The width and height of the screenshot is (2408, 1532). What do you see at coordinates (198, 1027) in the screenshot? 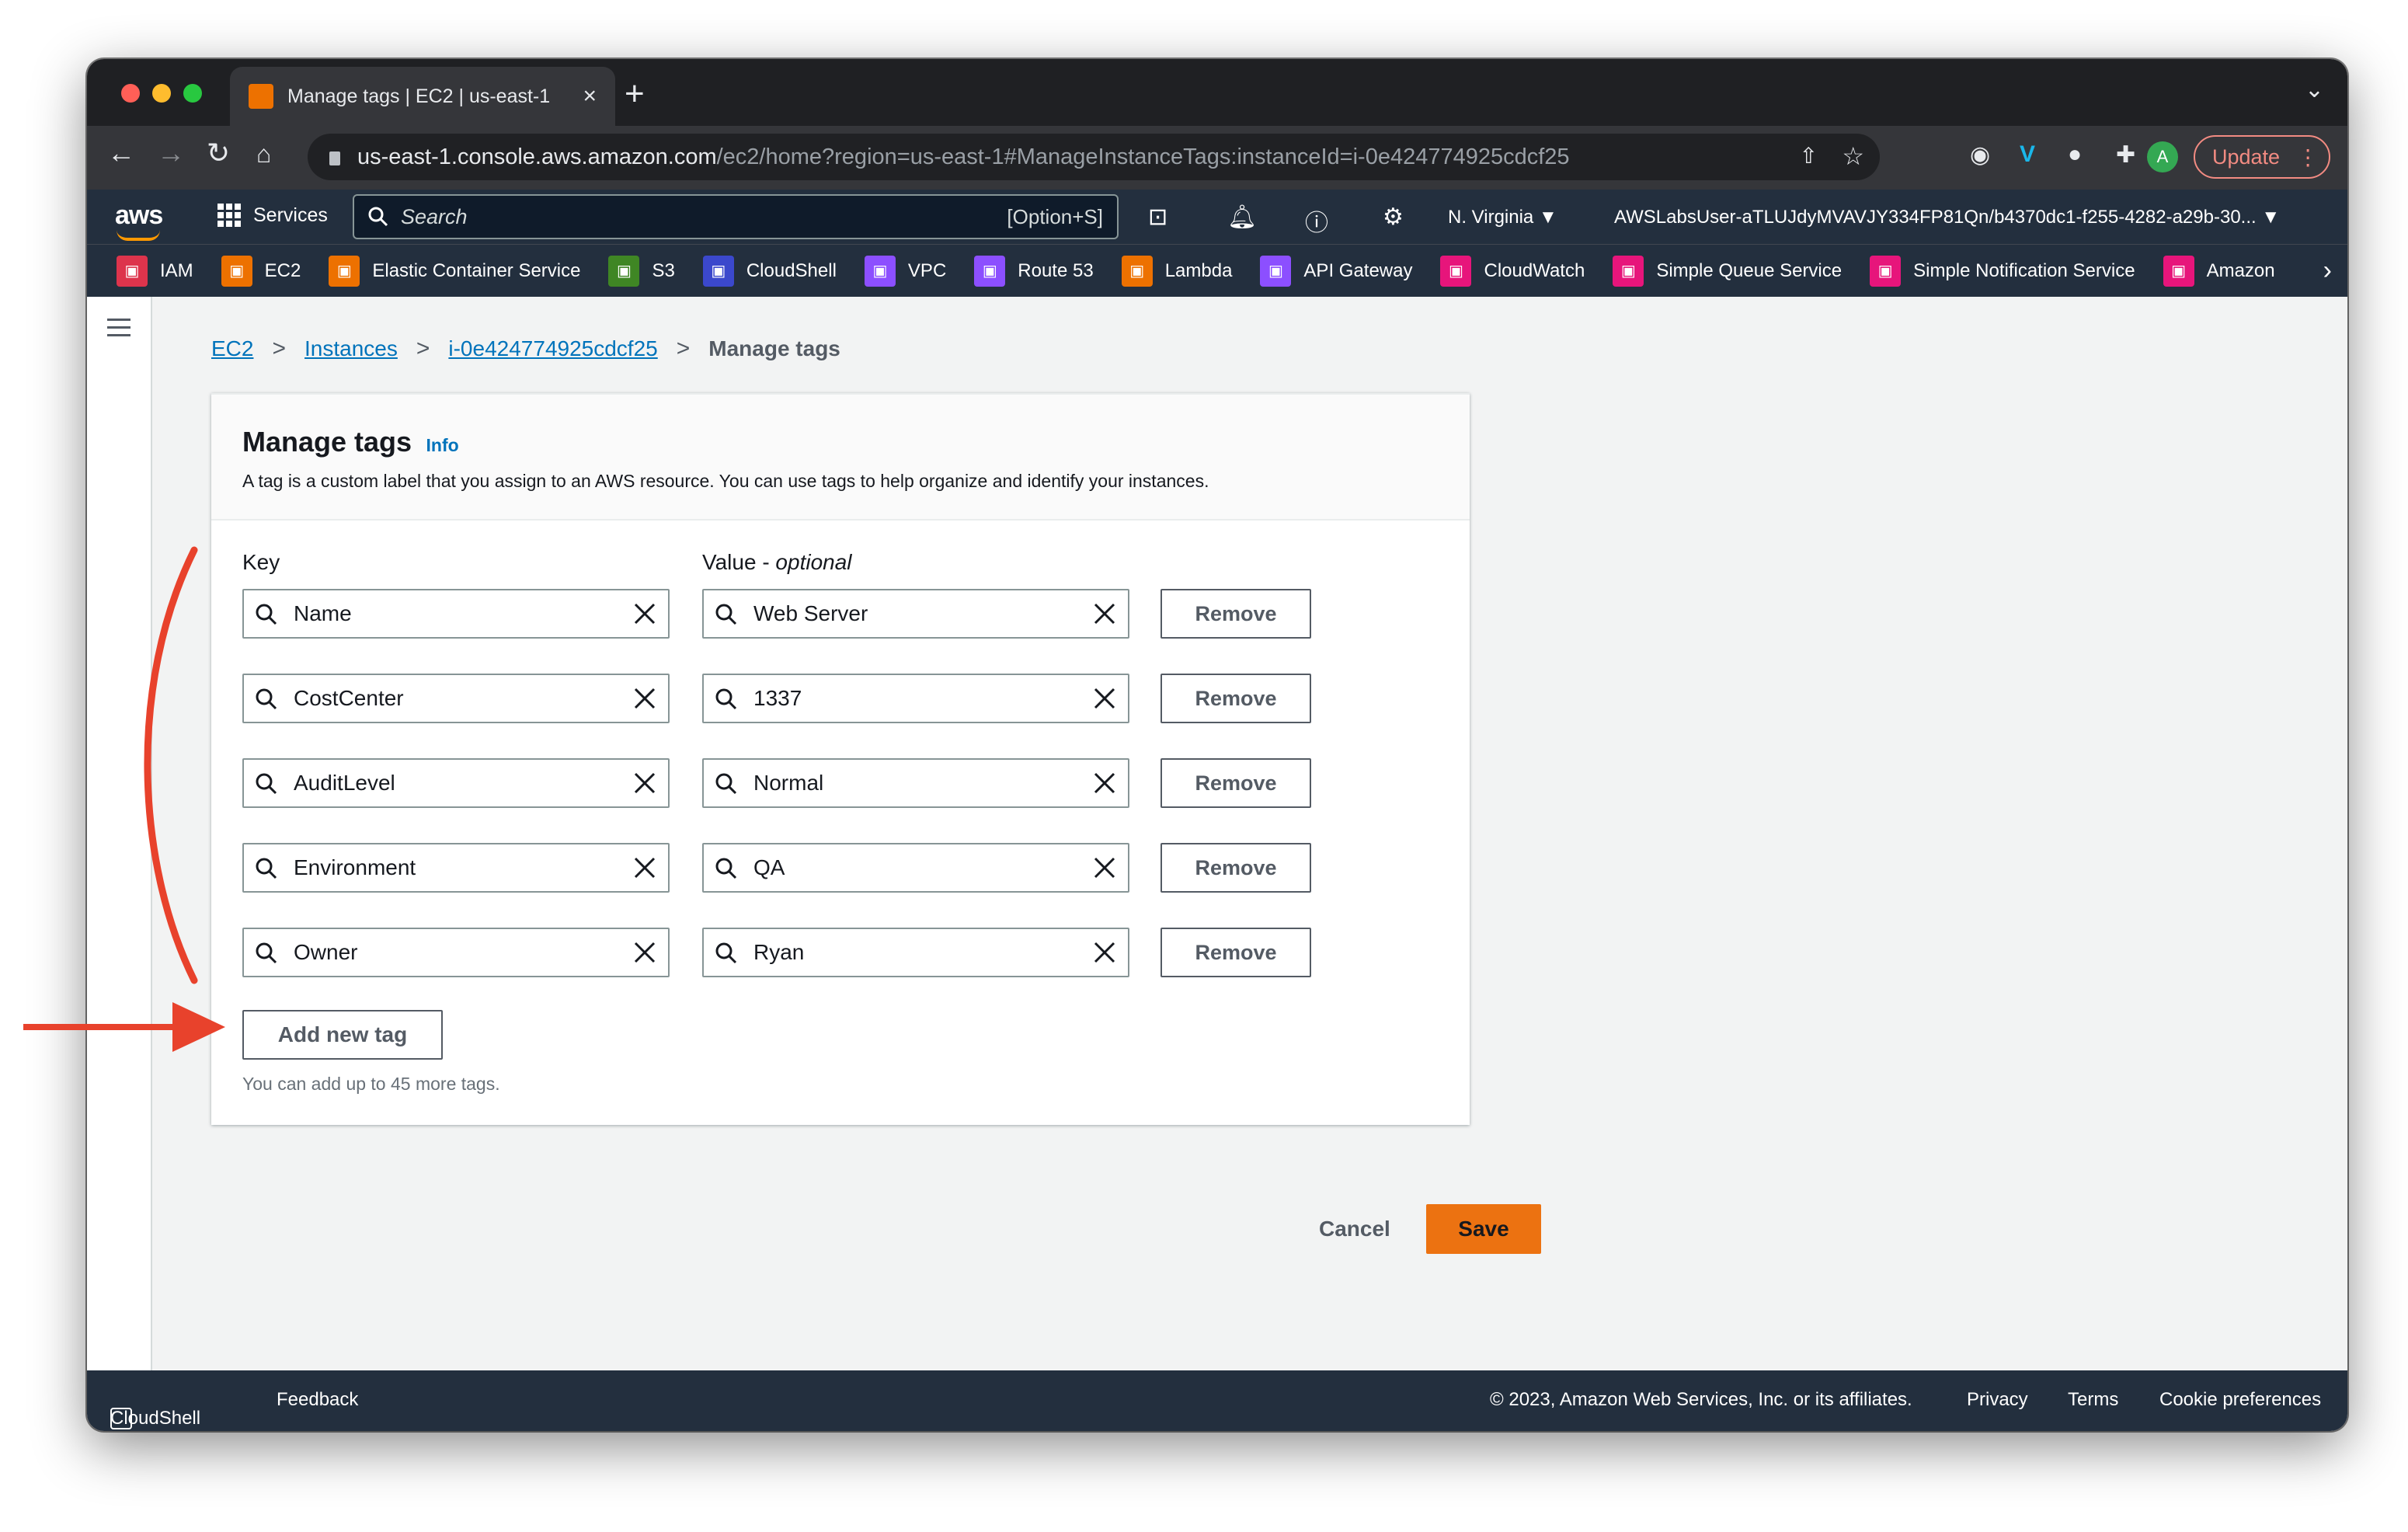
I see `annotation-arrow-head-icon` at bounding box center [198, 1027].